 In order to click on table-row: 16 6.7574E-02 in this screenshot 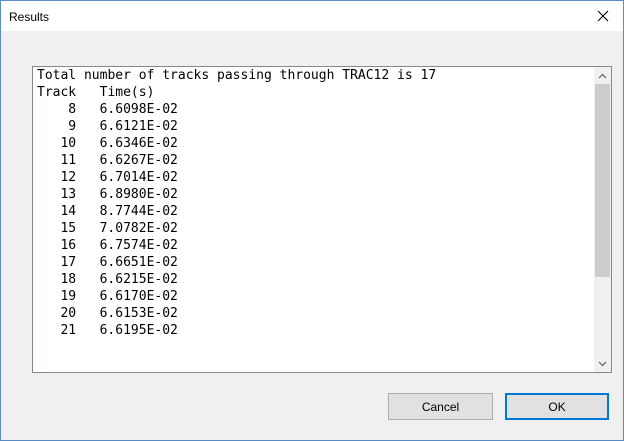, I will do `click(315, 245)`.